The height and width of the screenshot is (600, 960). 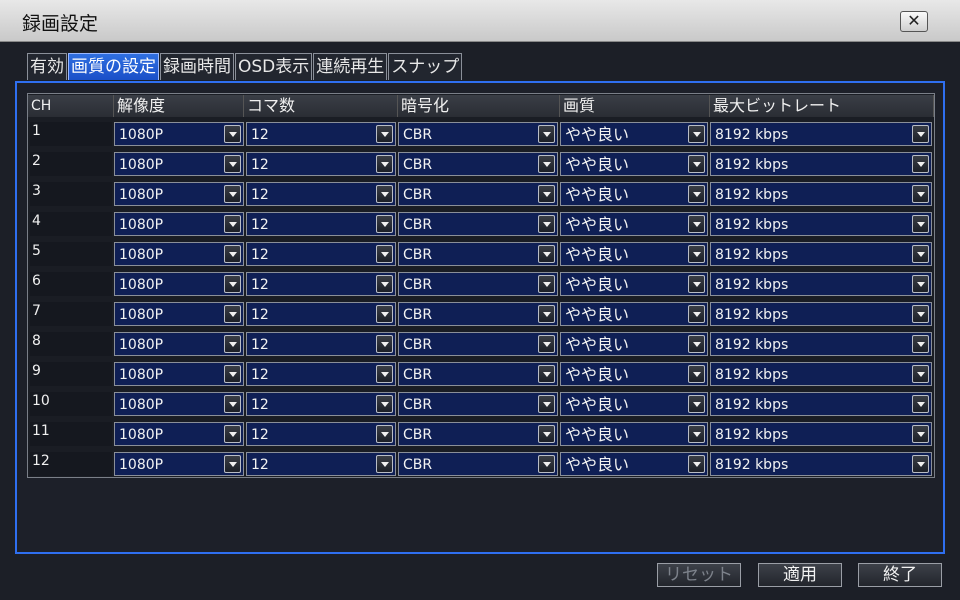 What do you see at coordinates (425, 66) in the screenshot?
I see `tab-snapshot: スナップ` at bounding box center [425, 66].